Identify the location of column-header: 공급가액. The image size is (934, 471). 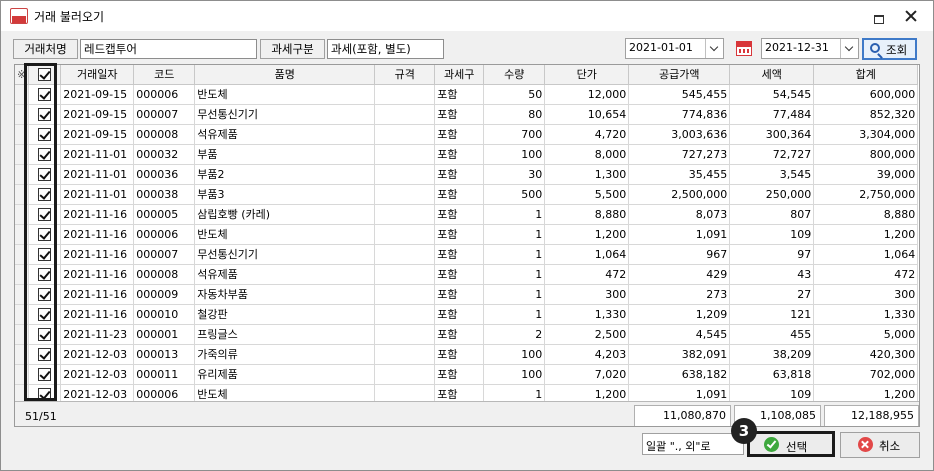
(679, 75).